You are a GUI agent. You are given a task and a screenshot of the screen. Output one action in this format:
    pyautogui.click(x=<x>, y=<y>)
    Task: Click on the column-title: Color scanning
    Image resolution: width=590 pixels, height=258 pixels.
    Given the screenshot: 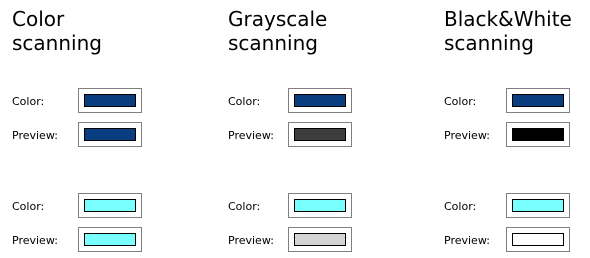 What is the action you would take?
    pyautogui.click(x=57, y=31)
    